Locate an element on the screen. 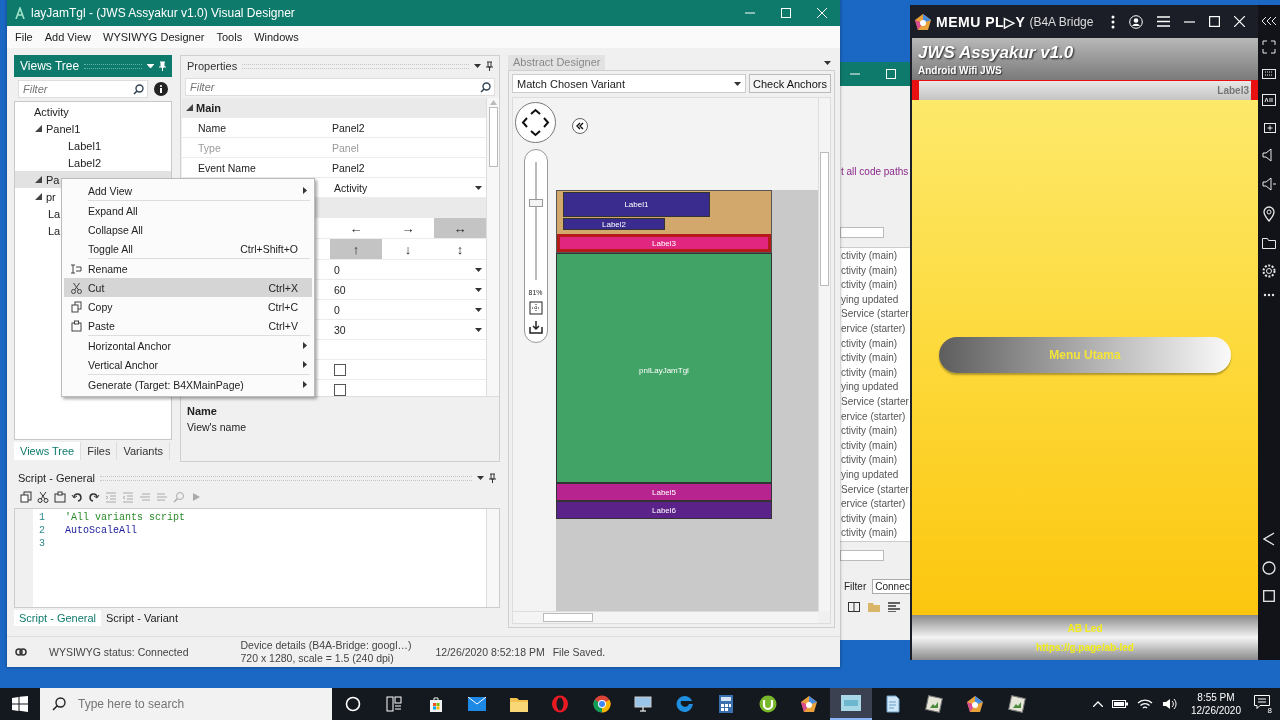 This screenshot has height=720, width=1280. line-number: 3 is located at coordinates (42, 543).